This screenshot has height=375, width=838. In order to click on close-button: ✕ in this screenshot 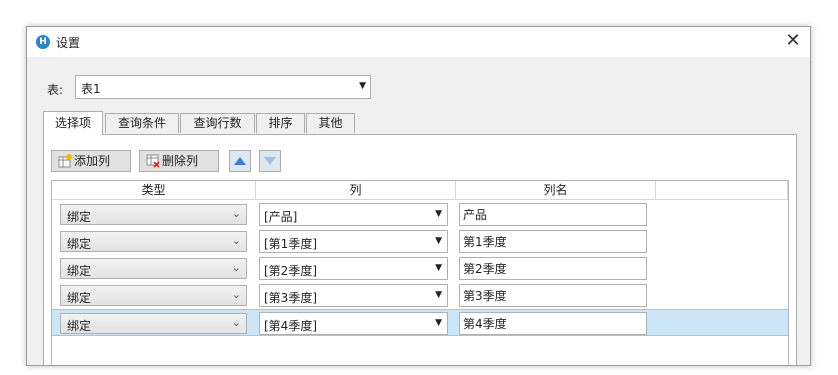, I will do `click(793, 41)`.